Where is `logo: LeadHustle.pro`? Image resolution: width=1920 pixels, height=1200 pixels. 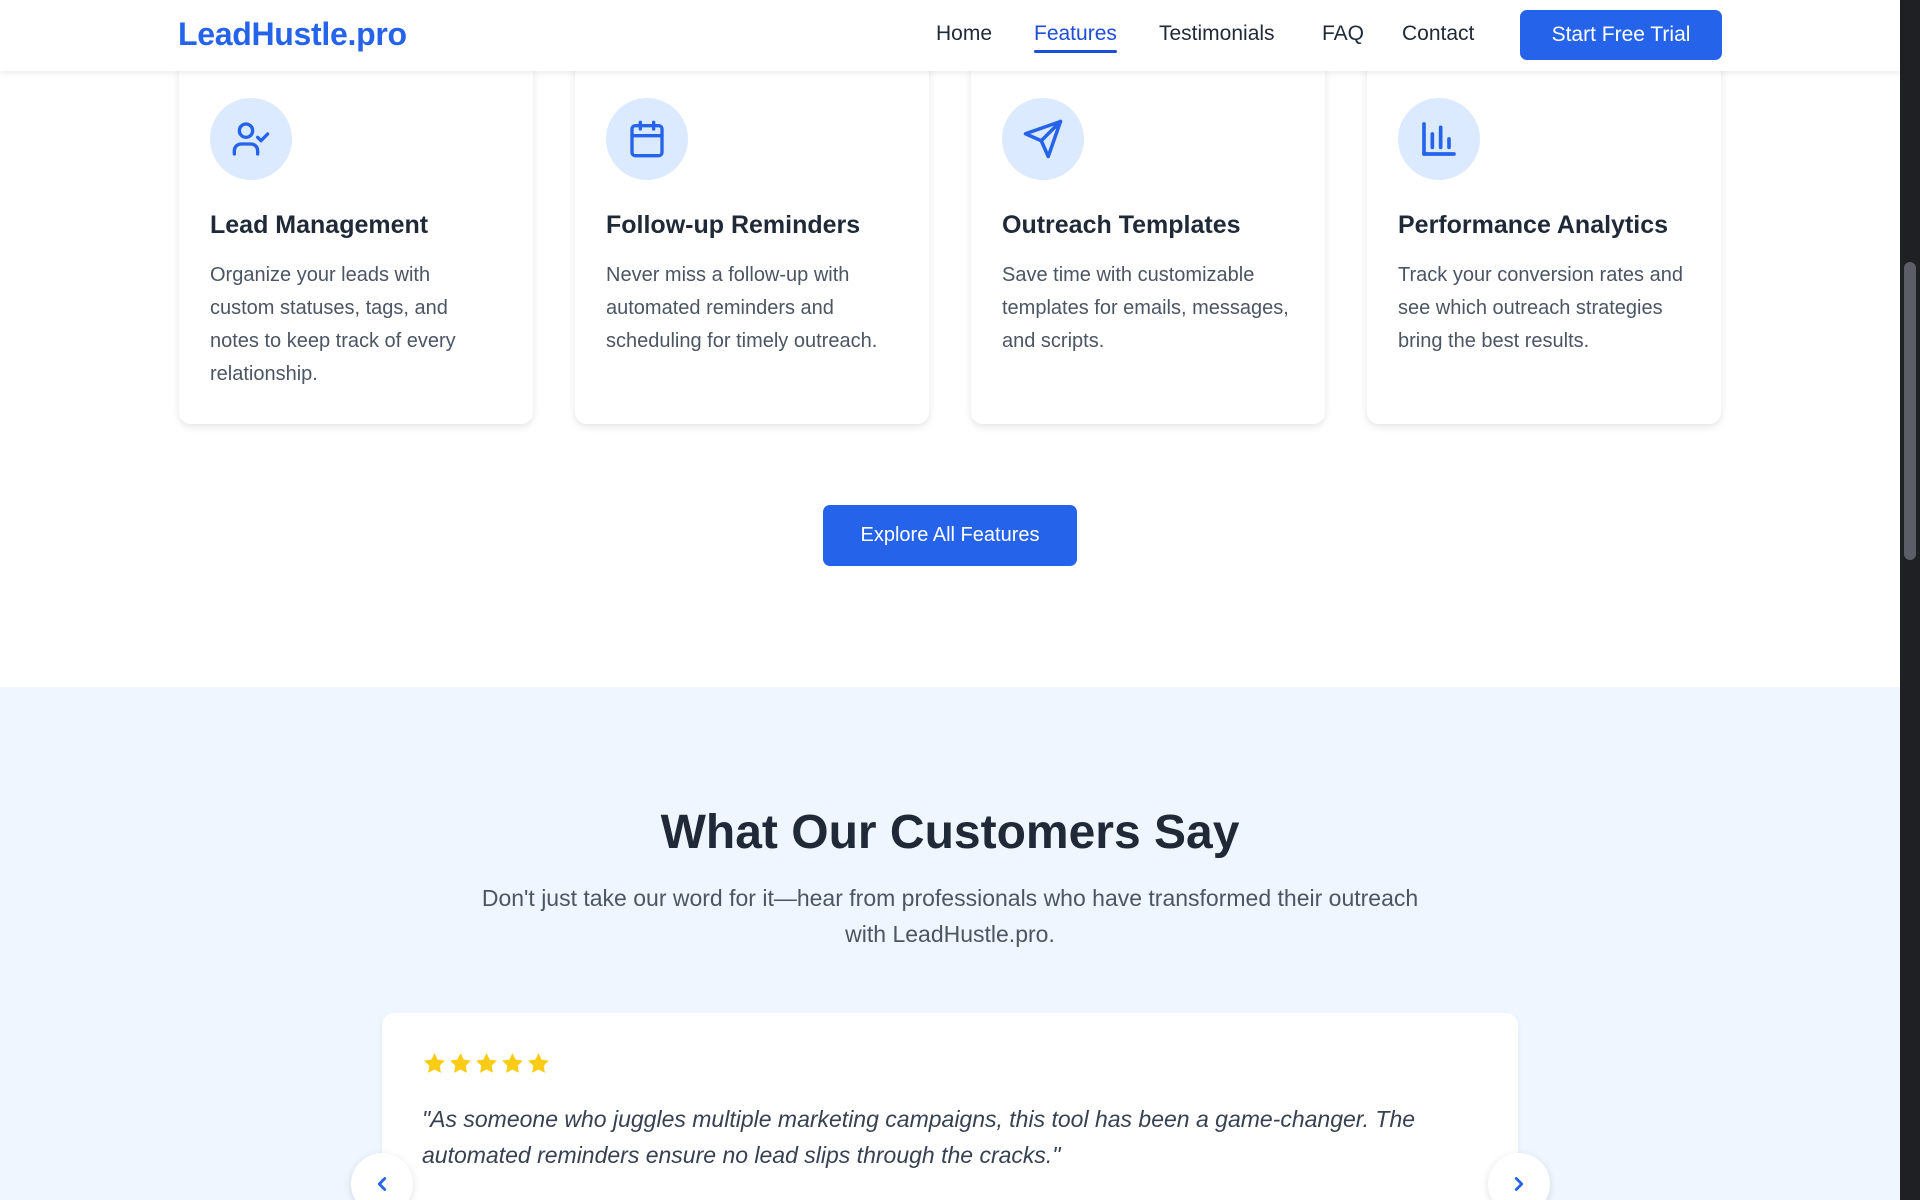
logo: LeadHustle.pro is located at coordinates (292, 34).